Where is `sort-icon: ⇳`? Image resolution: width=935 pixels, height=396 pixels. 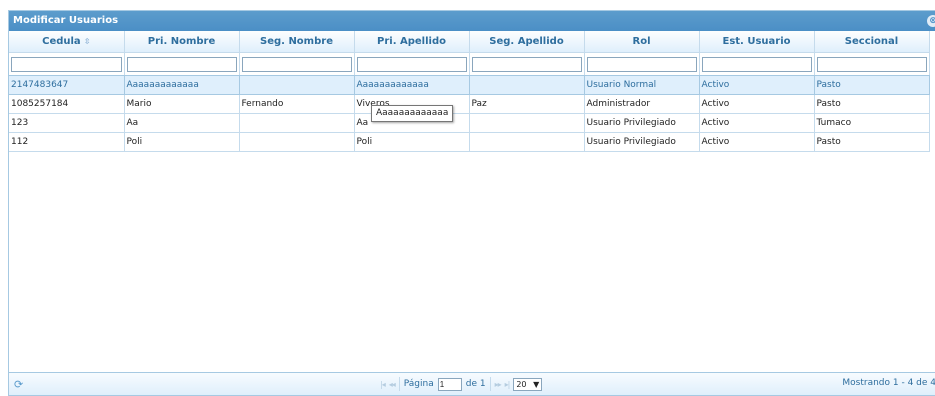
sort-icon: ⇳ is located at coordinates (87, 41).